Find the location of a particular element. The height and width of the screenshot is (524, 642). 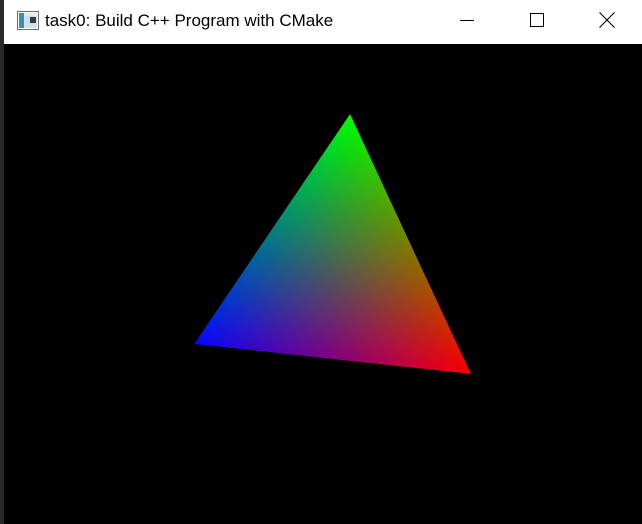

minimize-button is located at coordinates (467, 22).